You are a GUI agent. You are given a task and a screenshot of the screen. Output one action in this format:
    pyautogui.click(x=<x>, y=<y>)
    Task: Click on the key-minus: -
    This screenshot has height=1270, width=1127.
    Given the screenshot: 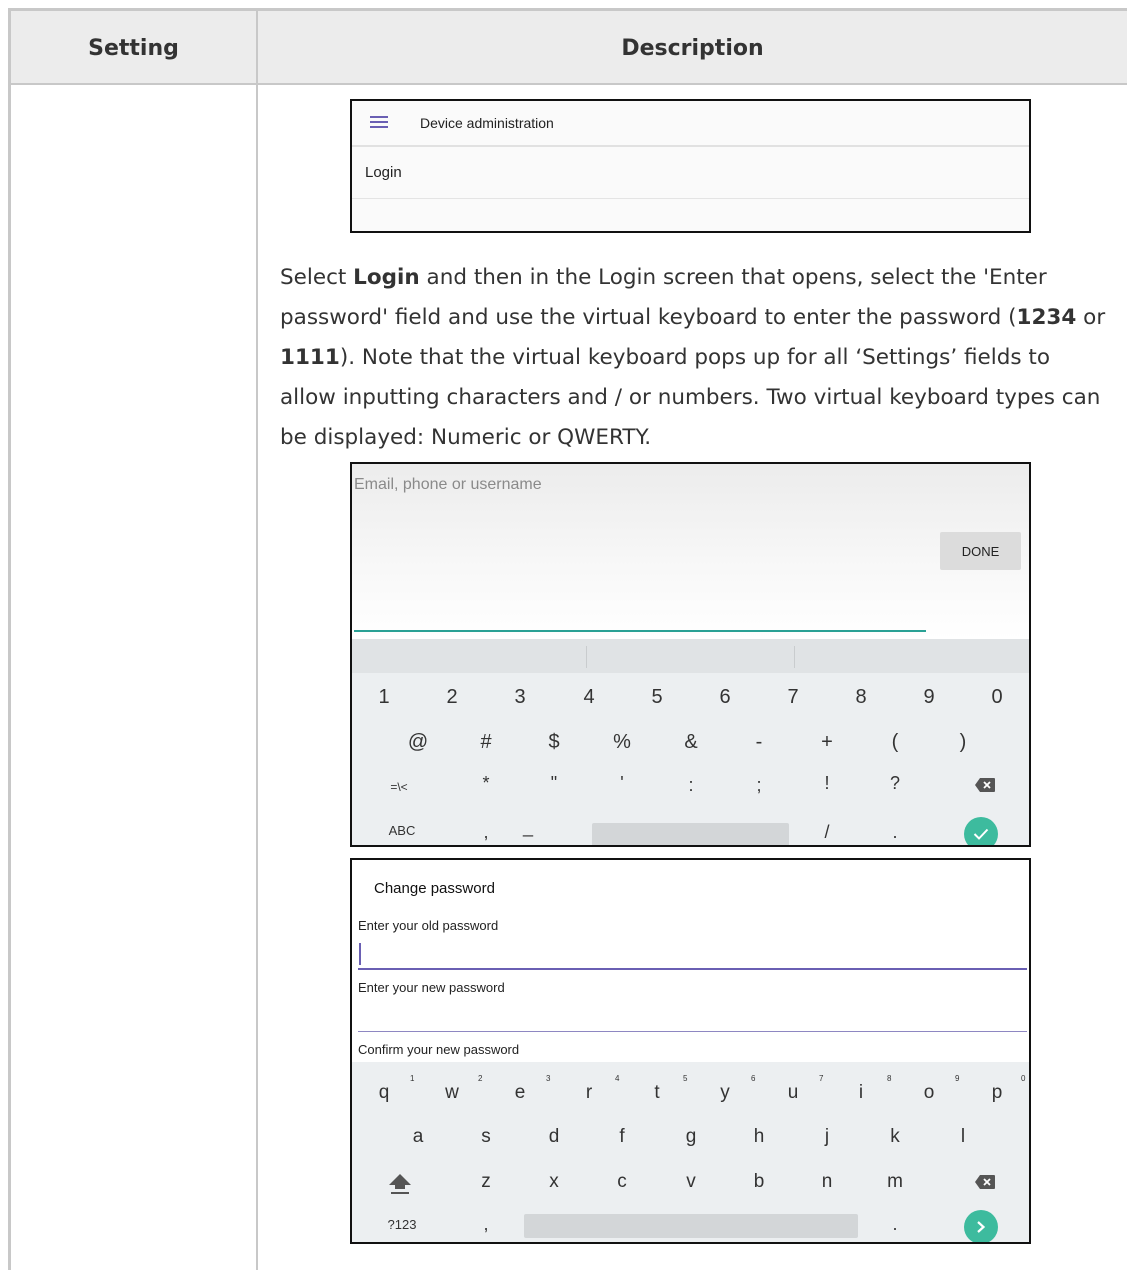 What is the action you would take?
    pyautogui.click(x=759, y=742)
    